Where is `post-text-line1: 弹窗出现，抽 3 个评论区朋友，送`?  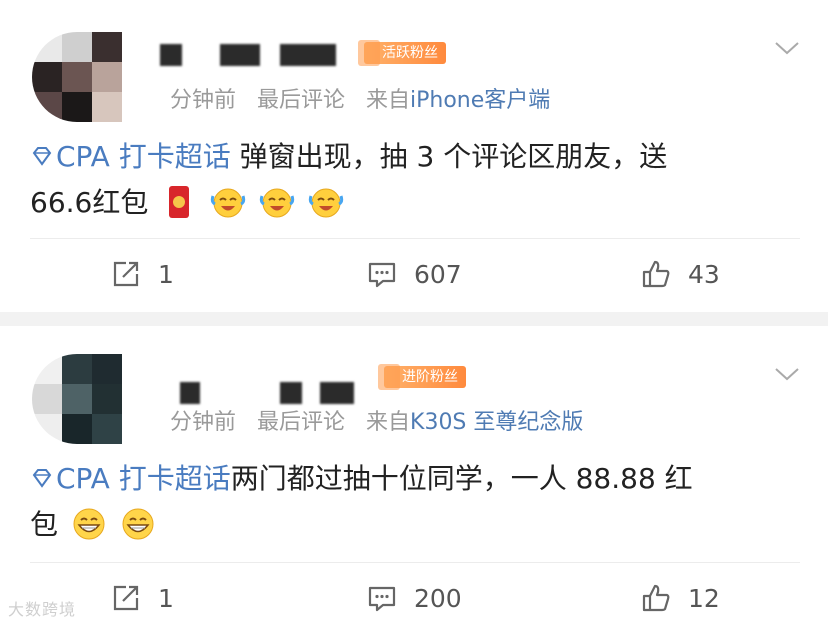 post-text-line1: 弹窗出现，抽 3 个评论区朋友，送 is located at coordinates (449, 156).